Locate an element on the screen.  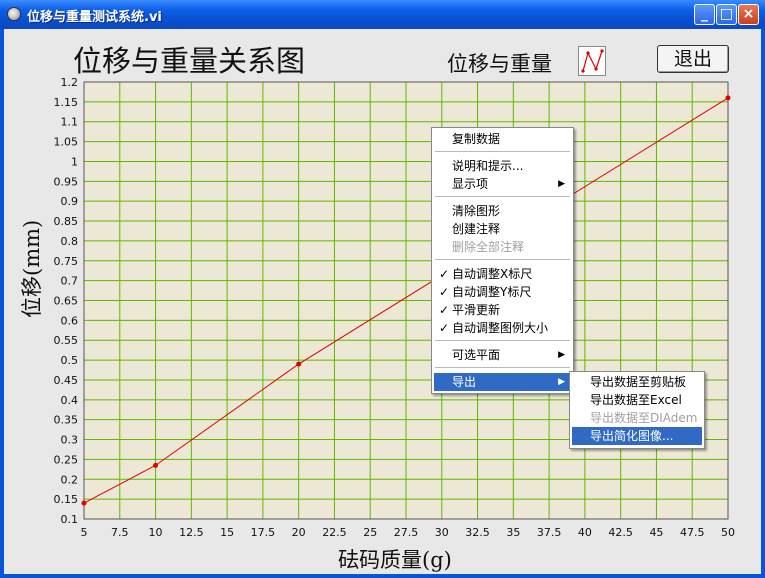
x-tick-label: 17.5 is located at coordinates (263, 532).